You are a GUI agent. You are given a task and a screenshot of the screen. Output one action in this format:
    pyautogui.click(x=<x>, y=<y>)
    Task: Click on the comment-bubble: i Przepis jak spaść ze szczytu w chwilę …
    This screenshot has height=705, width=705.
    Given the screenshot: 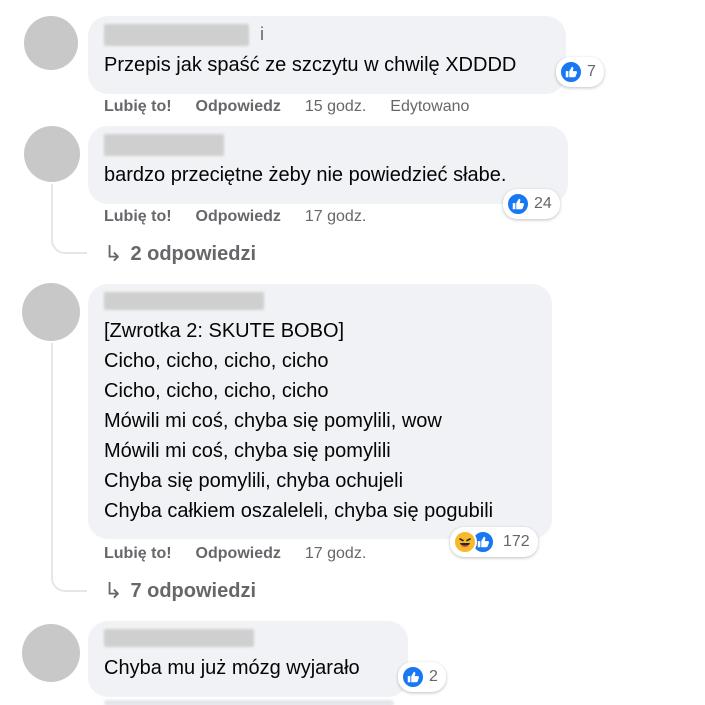 What is the action you would take?
    pyautogui.click(x=327, y=55)
    